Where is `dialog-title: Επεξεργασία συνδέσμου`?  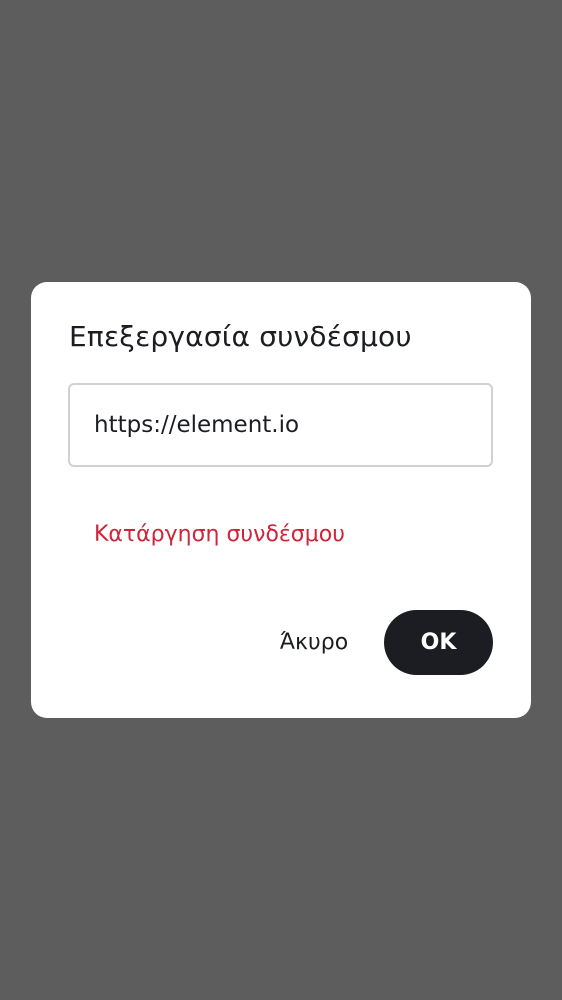
dialog-title: Επεξεργασία συνδέσμου is located at coordinates (240, 336).